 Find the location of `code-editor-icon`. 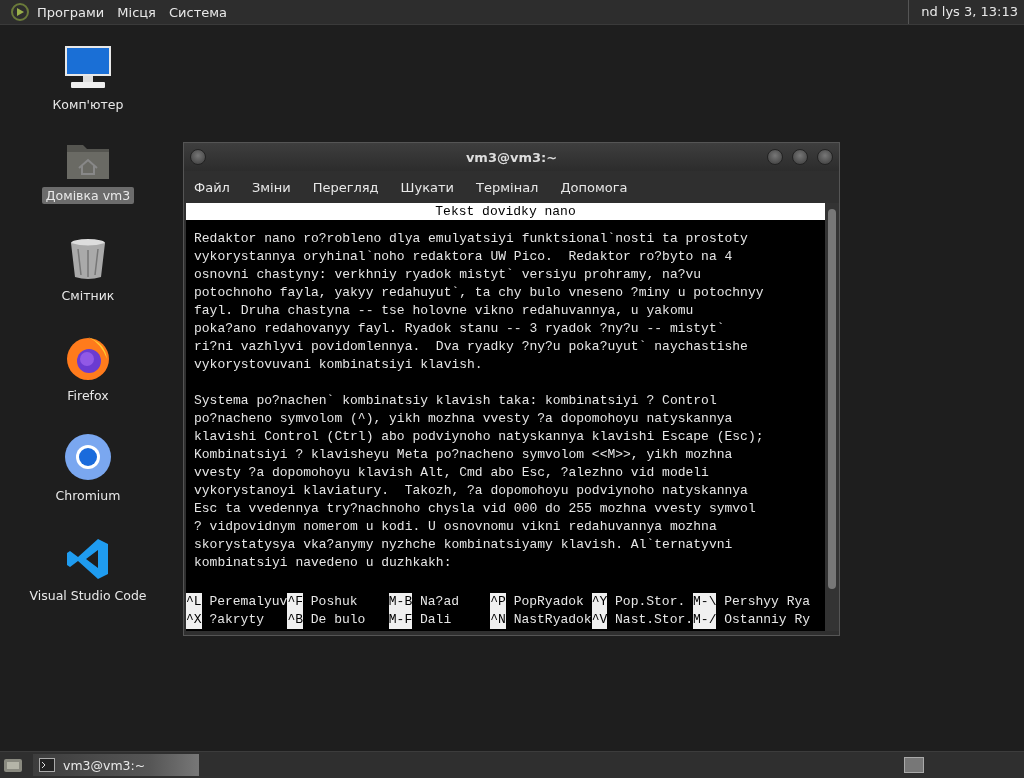

code-editor-icon is located at coordinates (88, 559).